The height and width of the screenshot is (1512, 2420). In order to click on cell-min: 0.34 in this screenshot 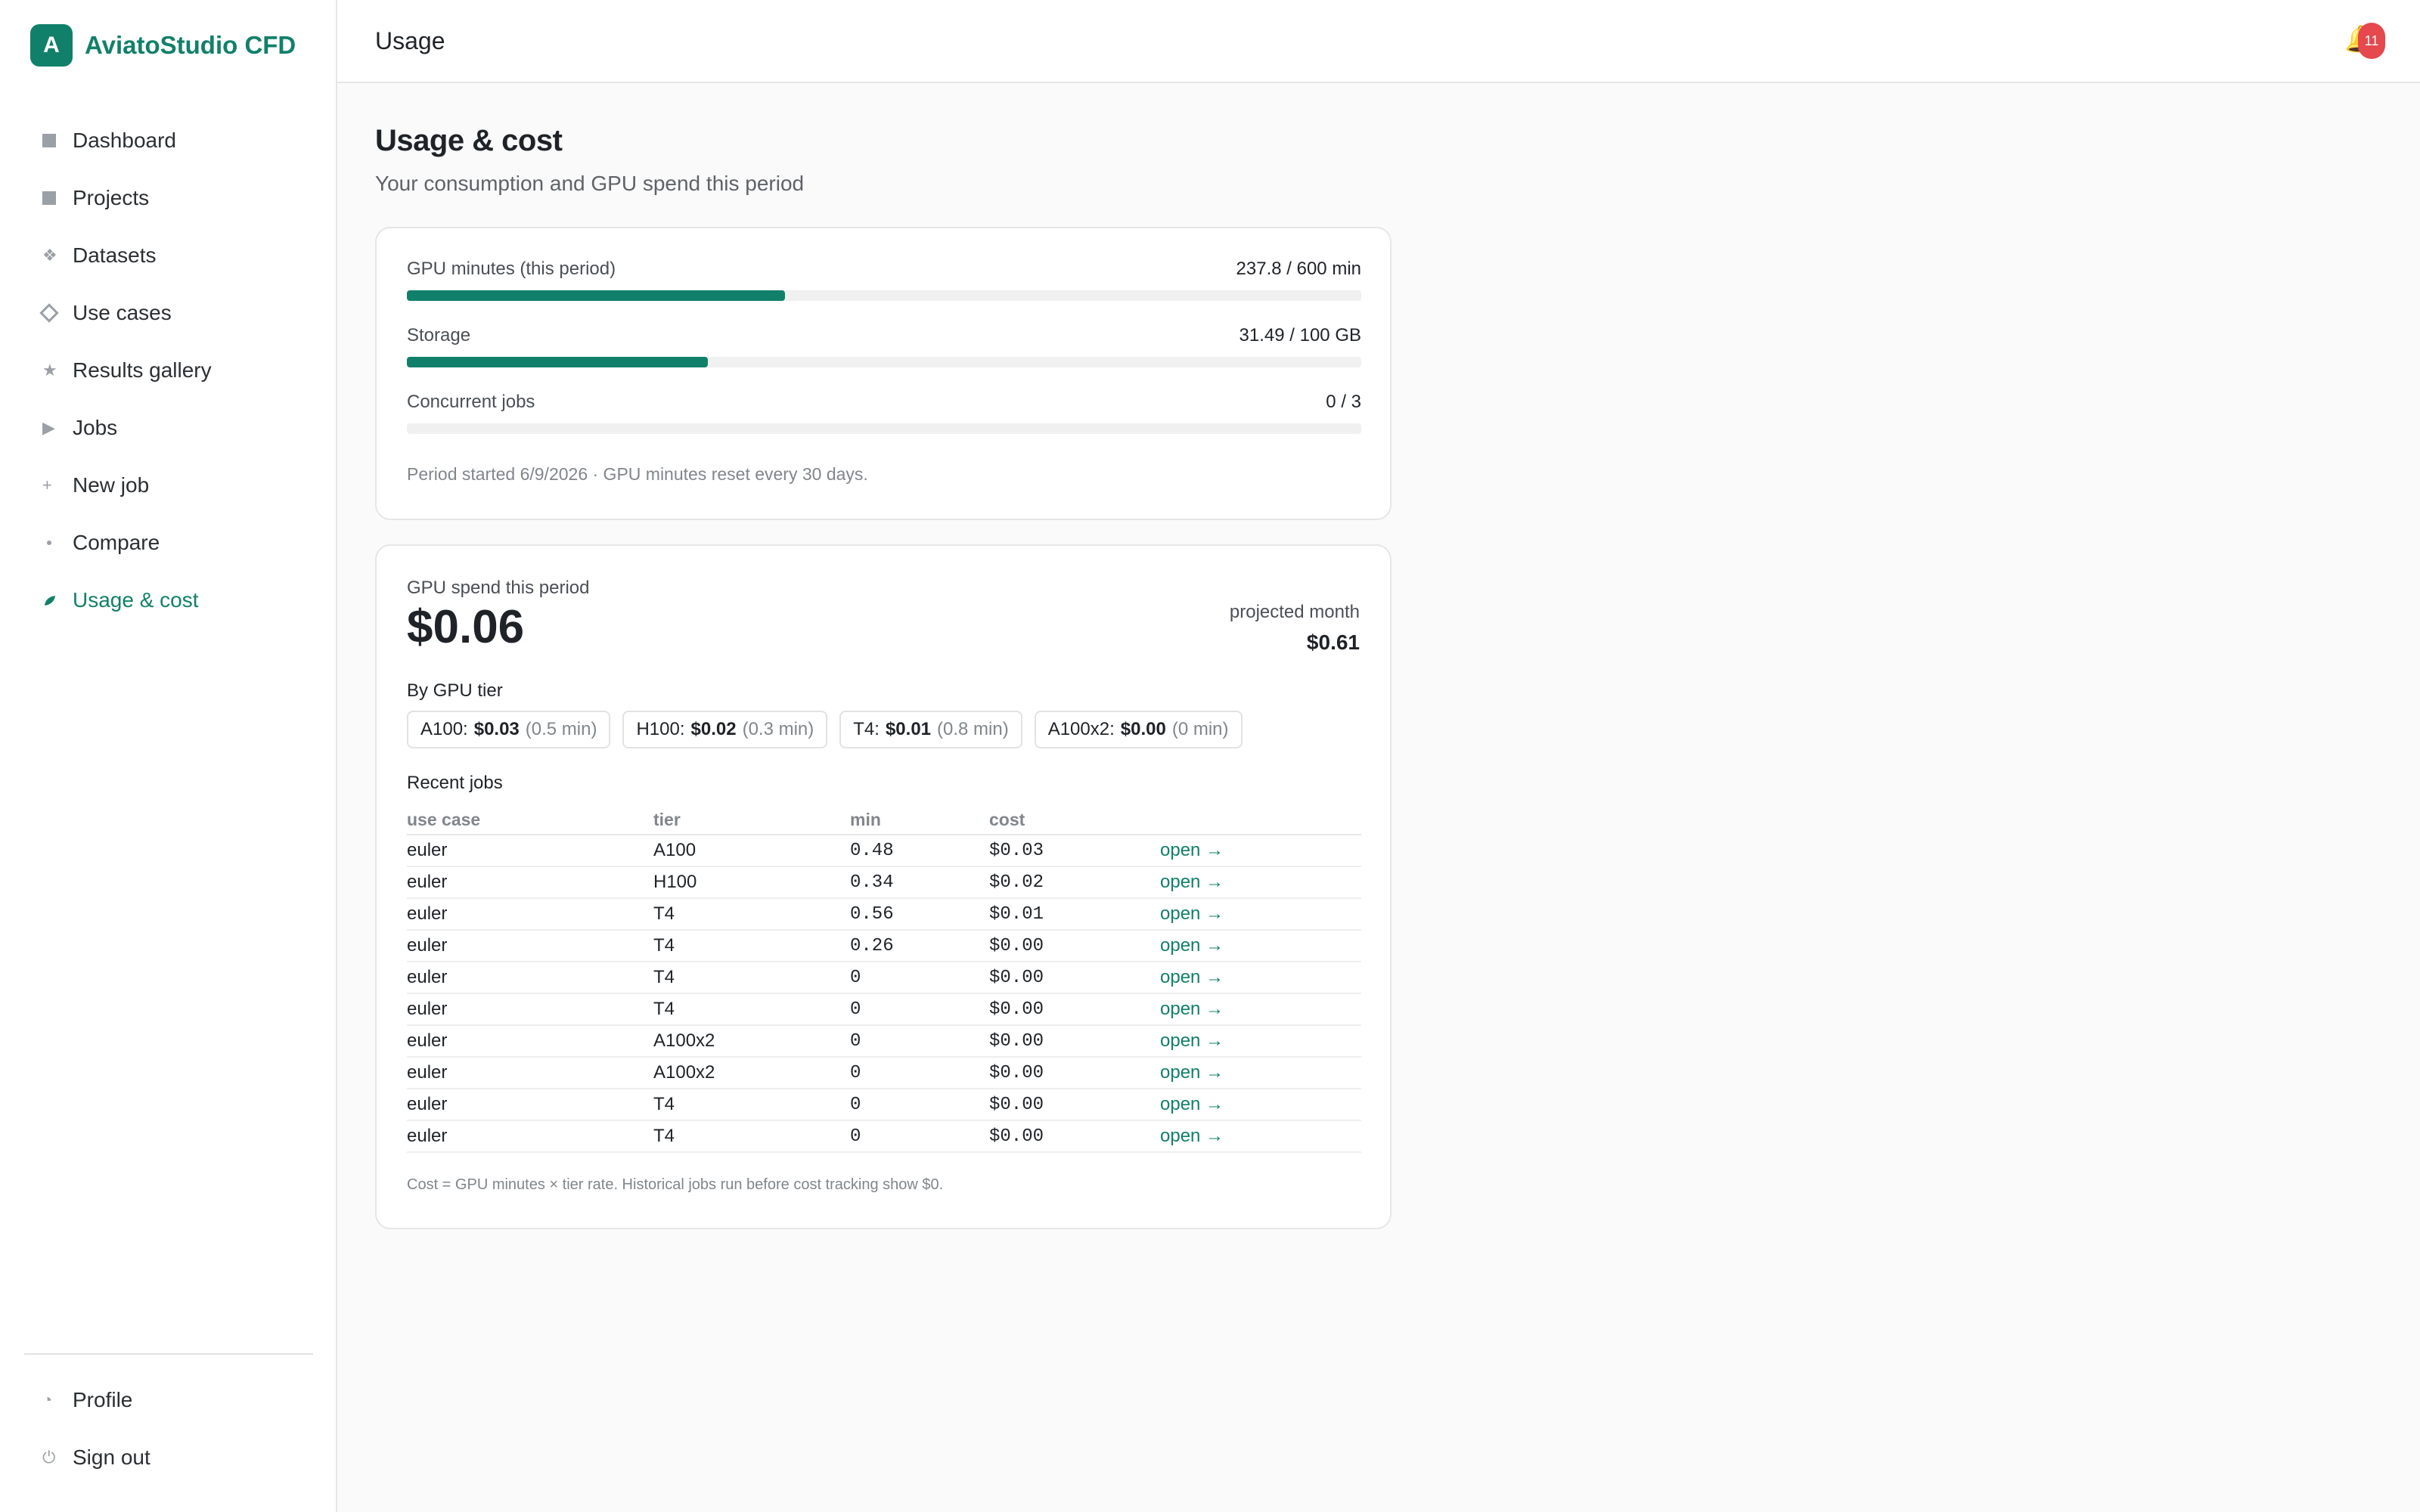, I will do `click(919, 882)`.